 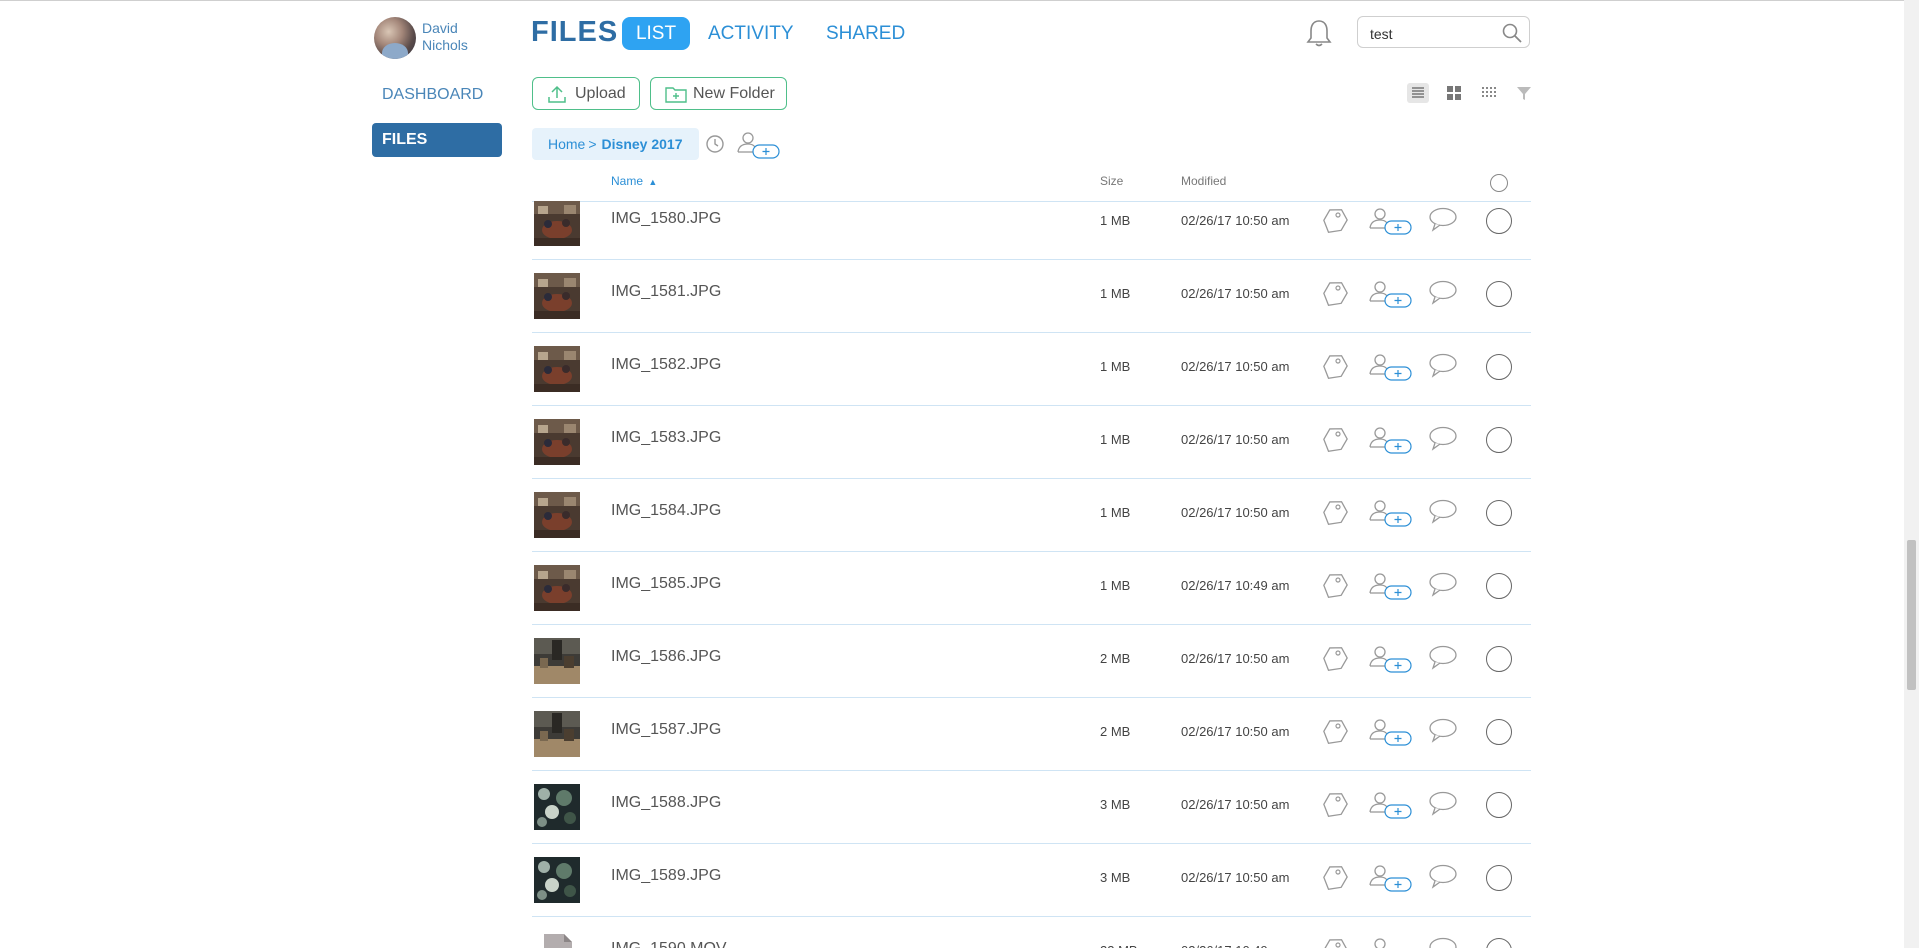 I want to click on history-clock-icon, so click(x=715, y=144).